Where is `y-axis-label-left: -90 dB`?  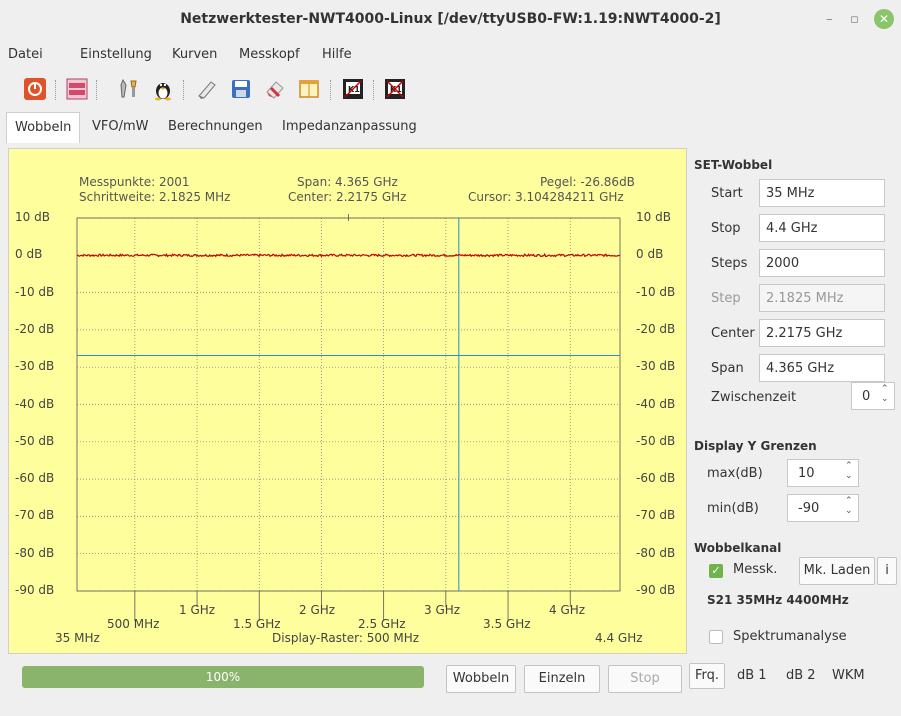 y-axis-label-left: -90 dB is located at coordinates (35, 590).